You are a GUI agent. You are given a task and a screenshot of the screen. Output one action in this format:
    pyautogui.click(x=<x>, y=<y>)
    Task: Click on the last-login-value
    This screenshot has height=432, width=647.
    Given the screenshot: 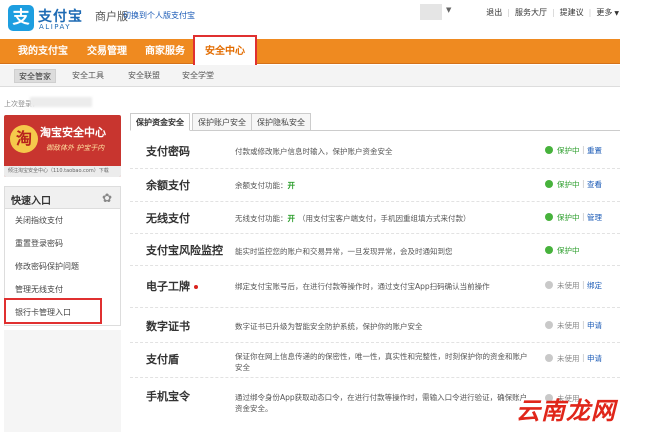 What is the action you would take?
    pyautogui.click(x=61, y=102)
    